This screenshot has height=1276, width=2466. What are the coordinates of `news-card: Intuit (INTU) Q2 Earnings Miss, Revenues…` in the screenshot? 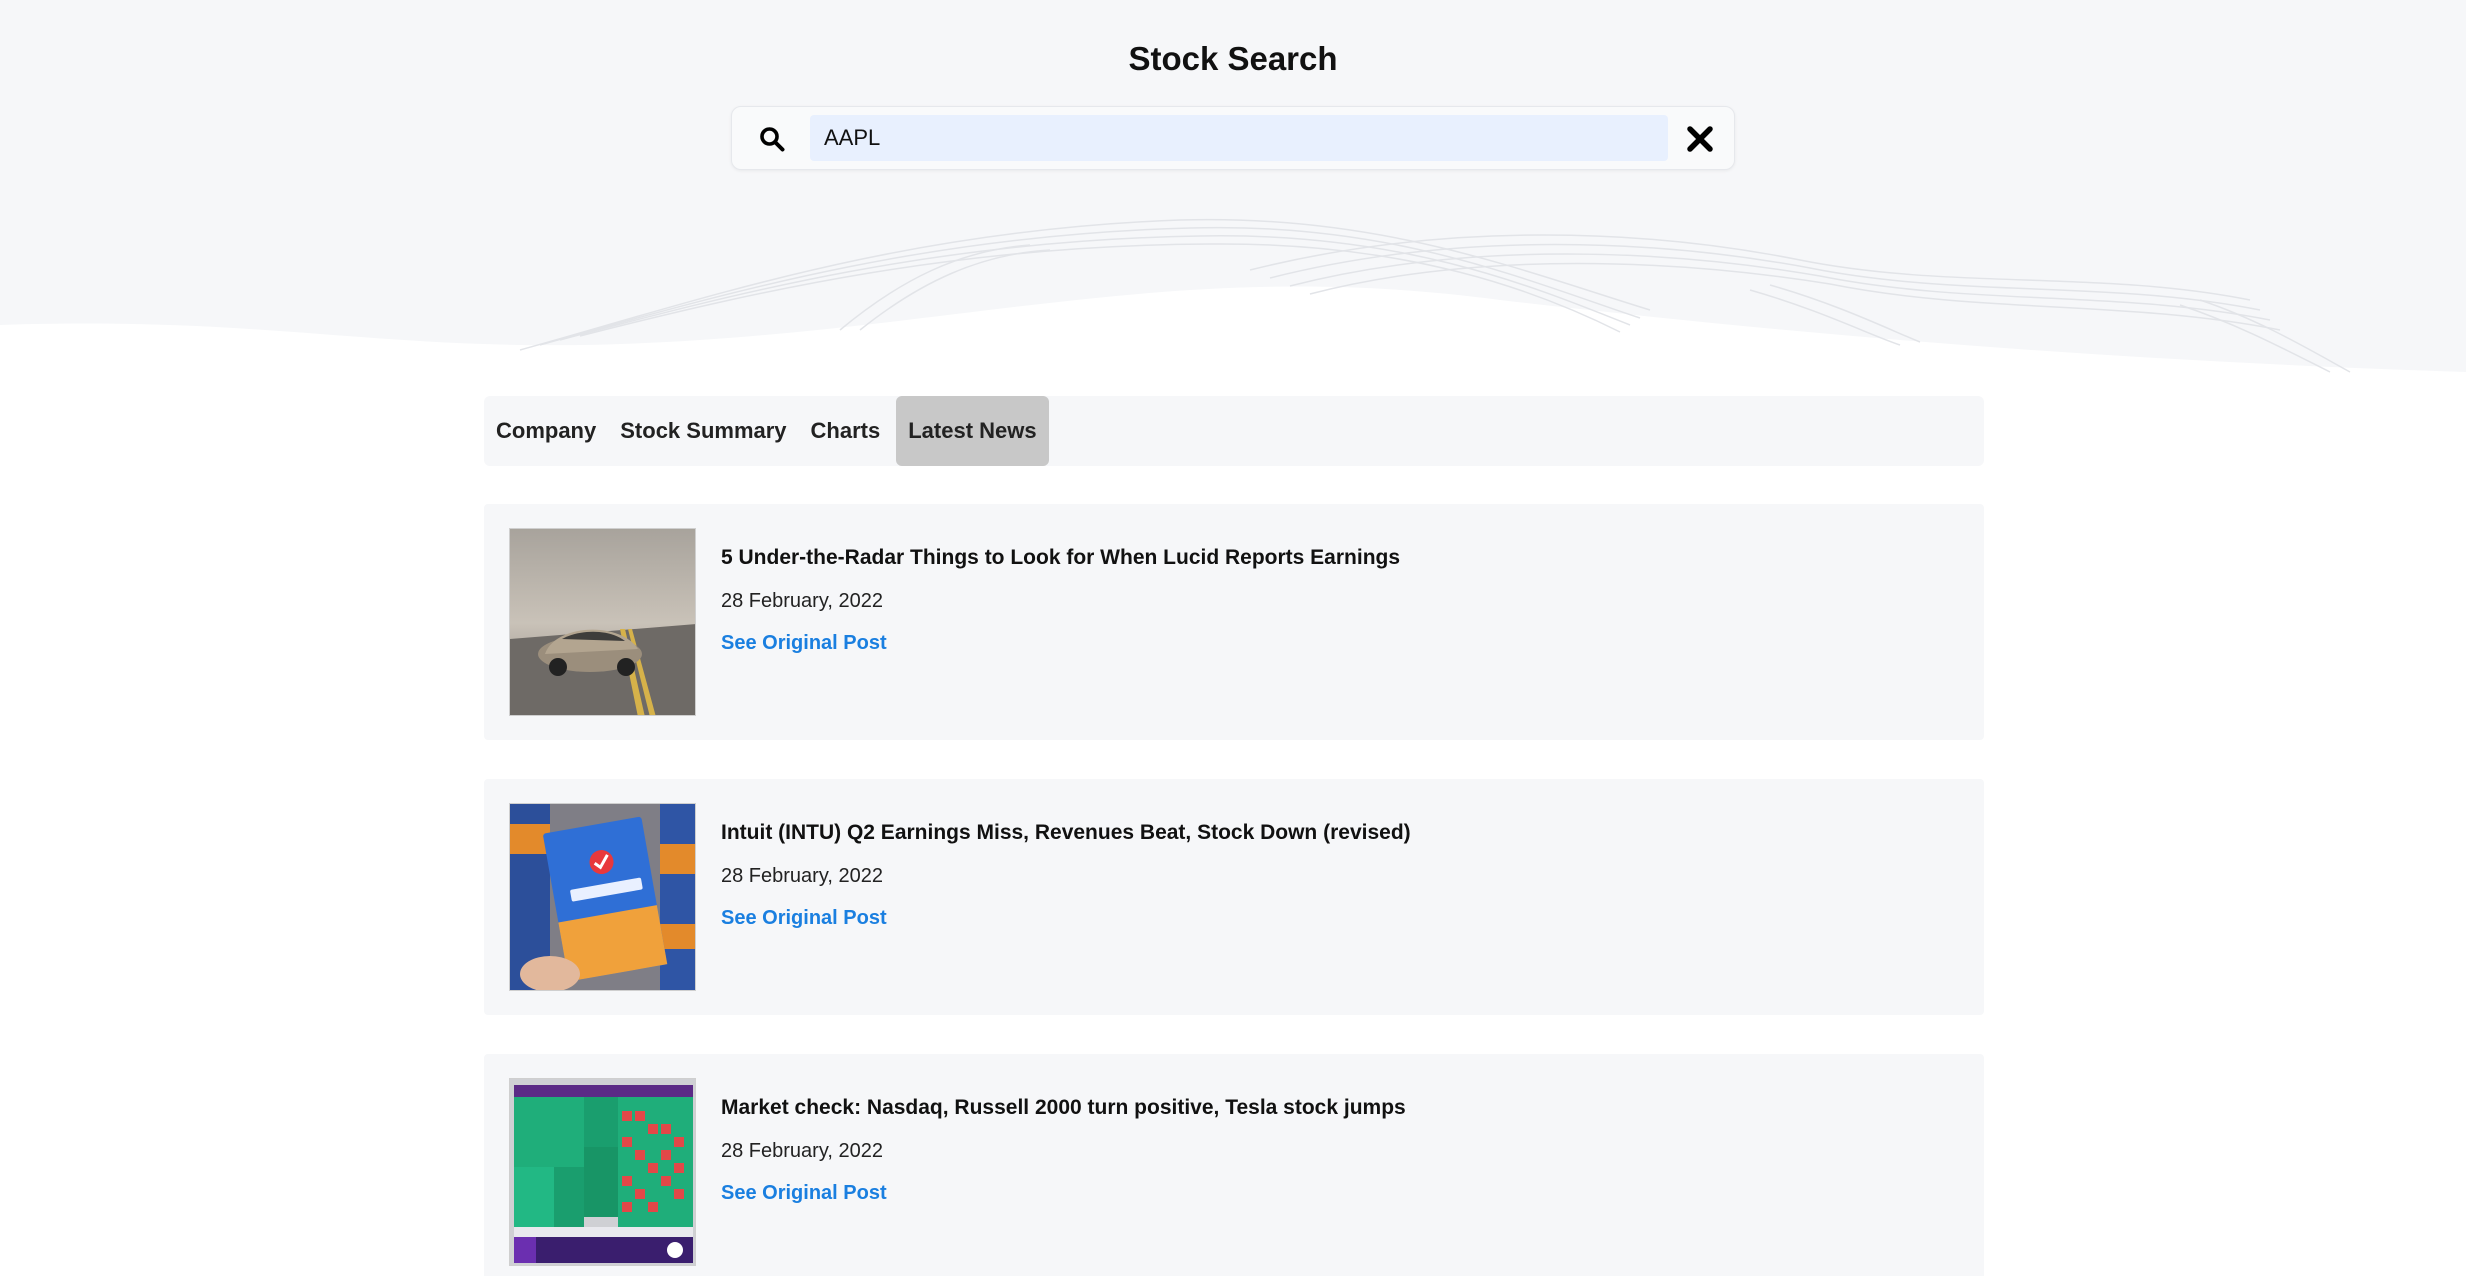 It's located at (1234, 897).